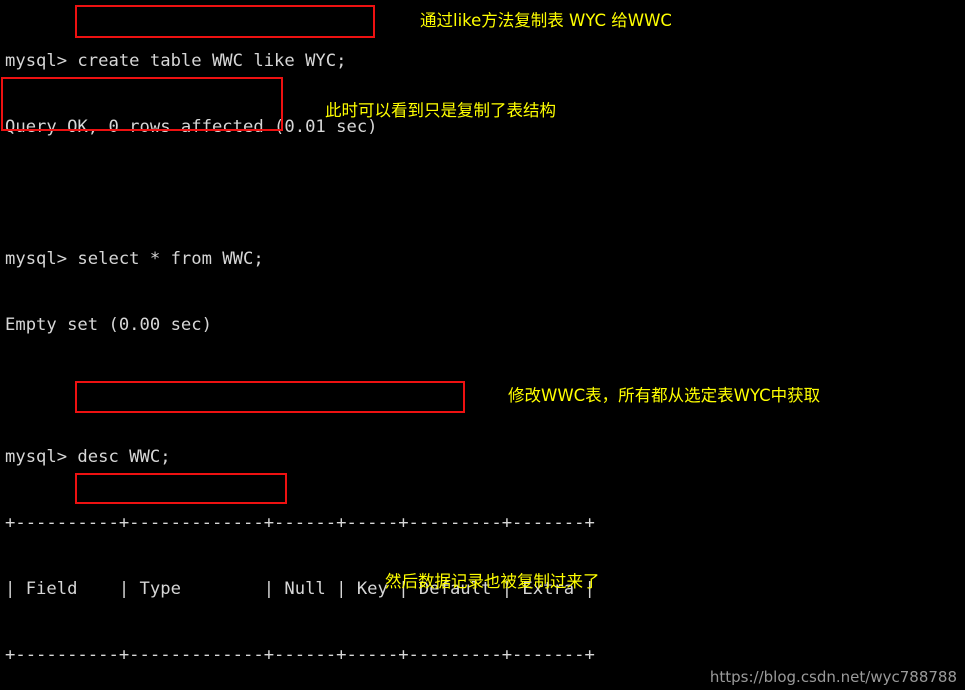  Describe the element at coordinates (108, 325) in the screenshot. I see `terminal-line: Empty set (0.00 sec)` at that location.